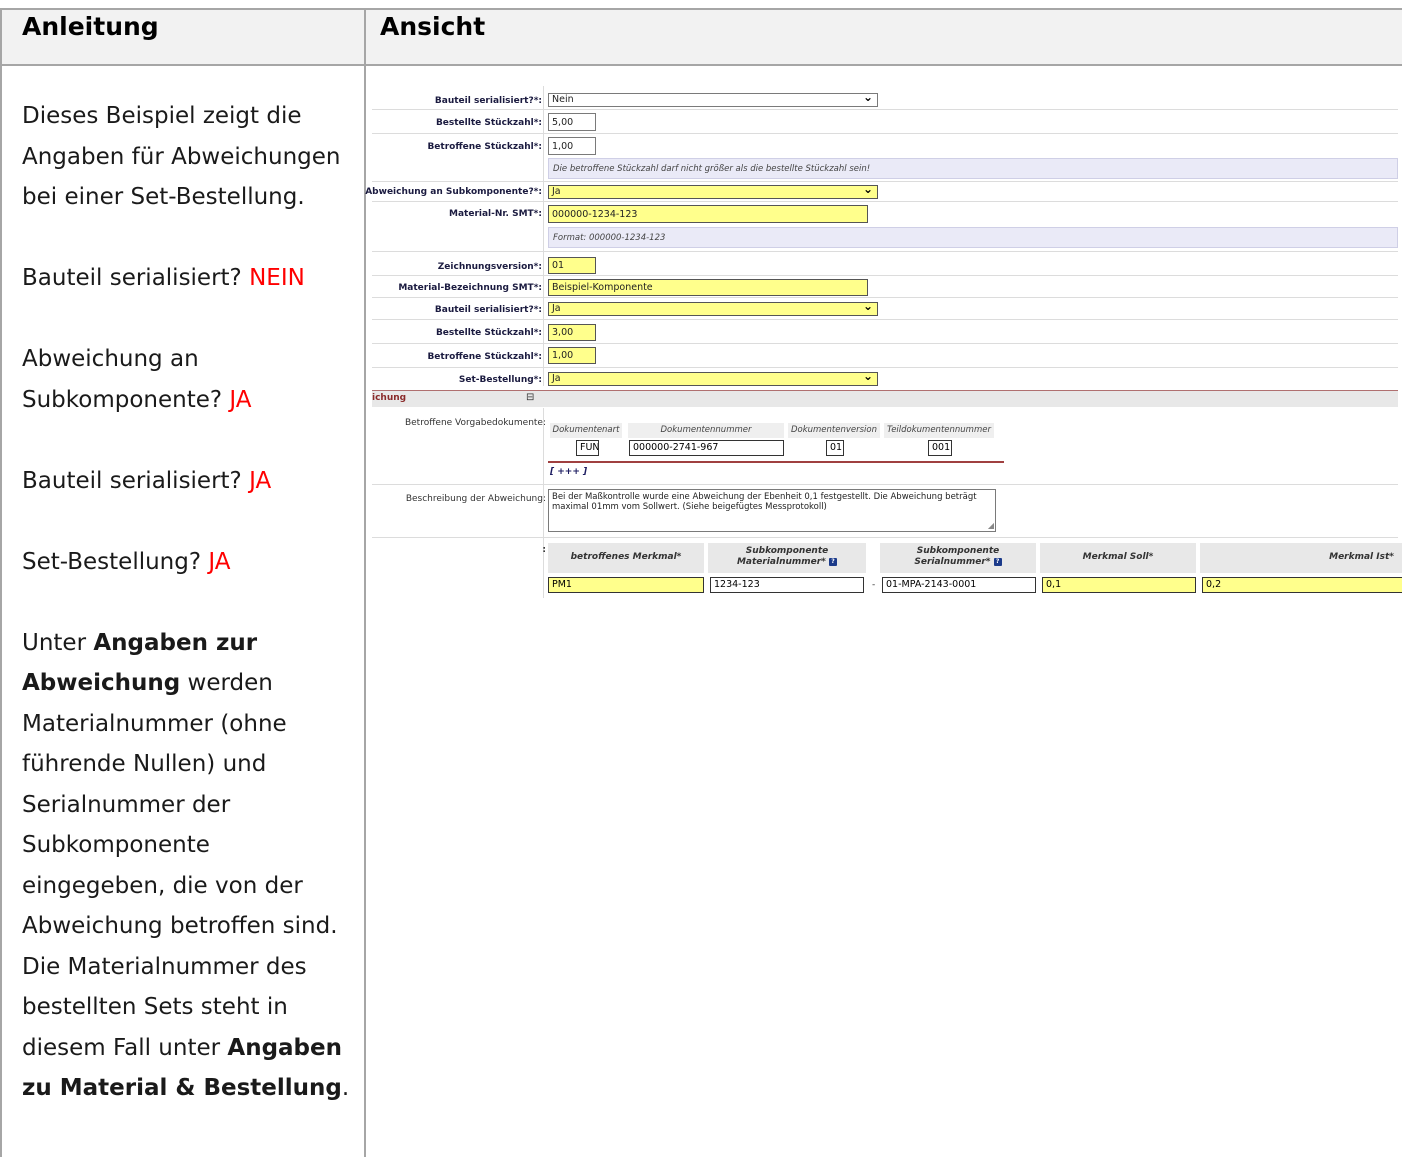  Describe the element at coordinates (713, 379) in the screenshot. I see `set-bestellung-select: Ja` at that location.